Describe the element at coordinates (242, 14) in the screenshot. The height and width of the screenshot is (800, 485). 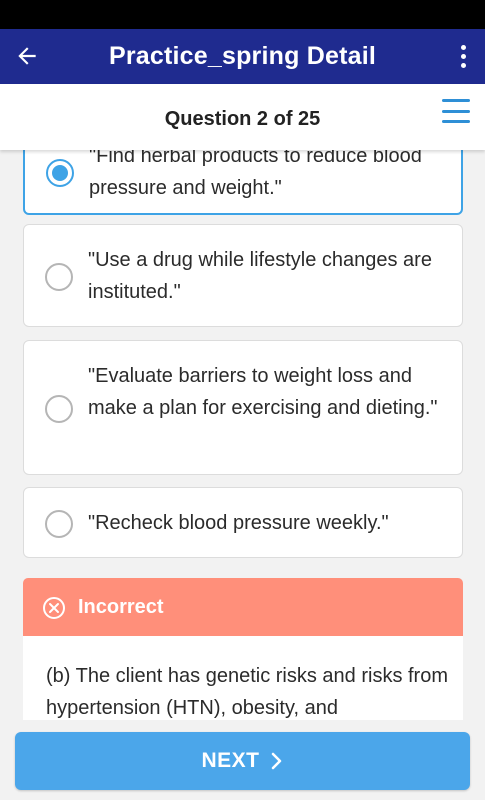
I see `status-bar` at that location.